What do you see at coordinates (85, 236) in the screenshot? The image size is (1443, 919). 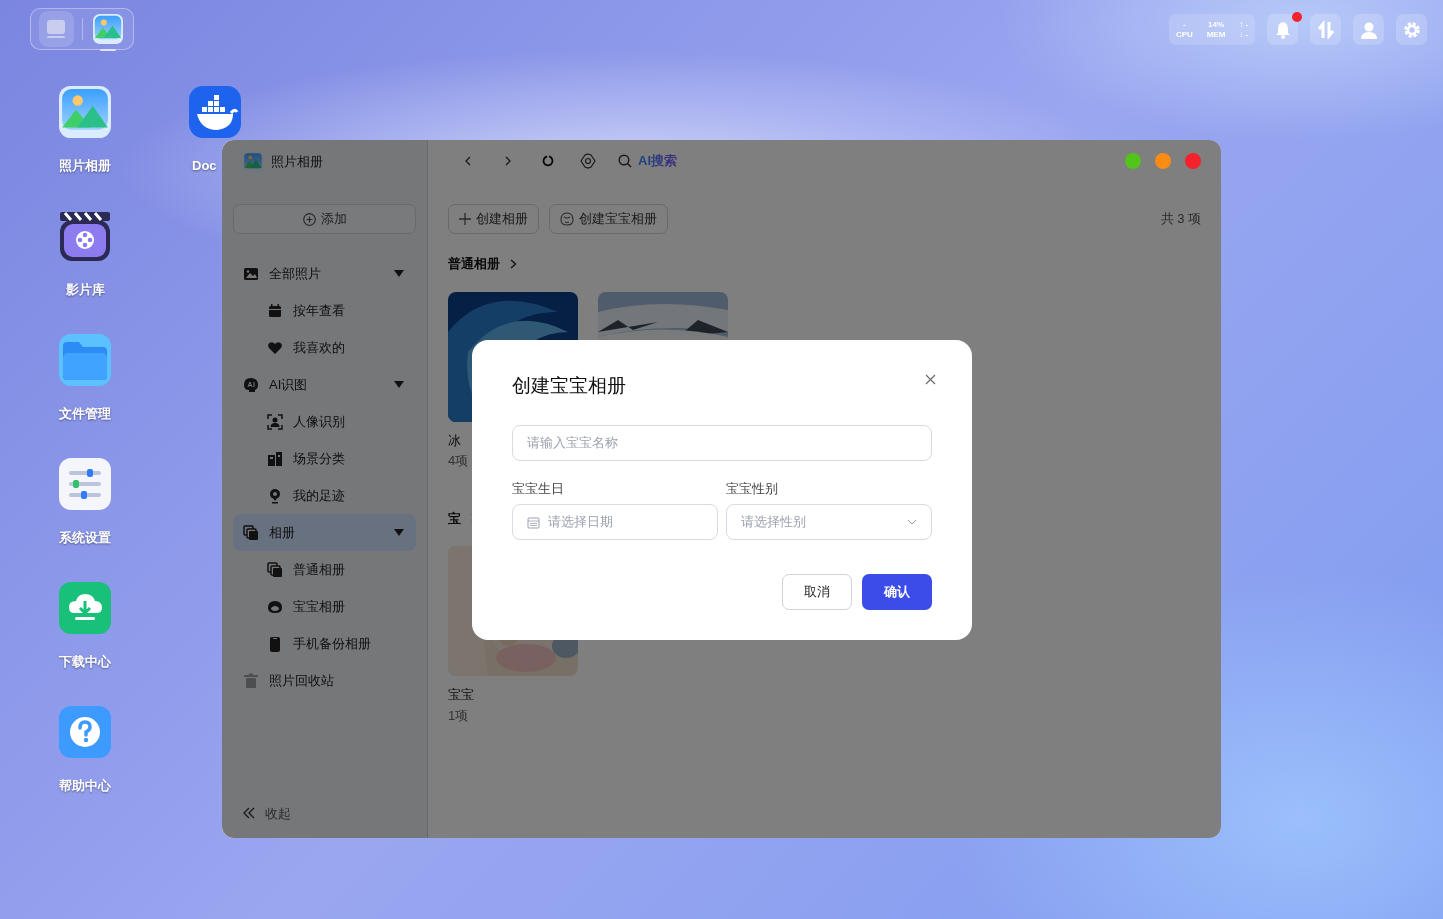 I see `film-icon` at bounding box center [85, 236].